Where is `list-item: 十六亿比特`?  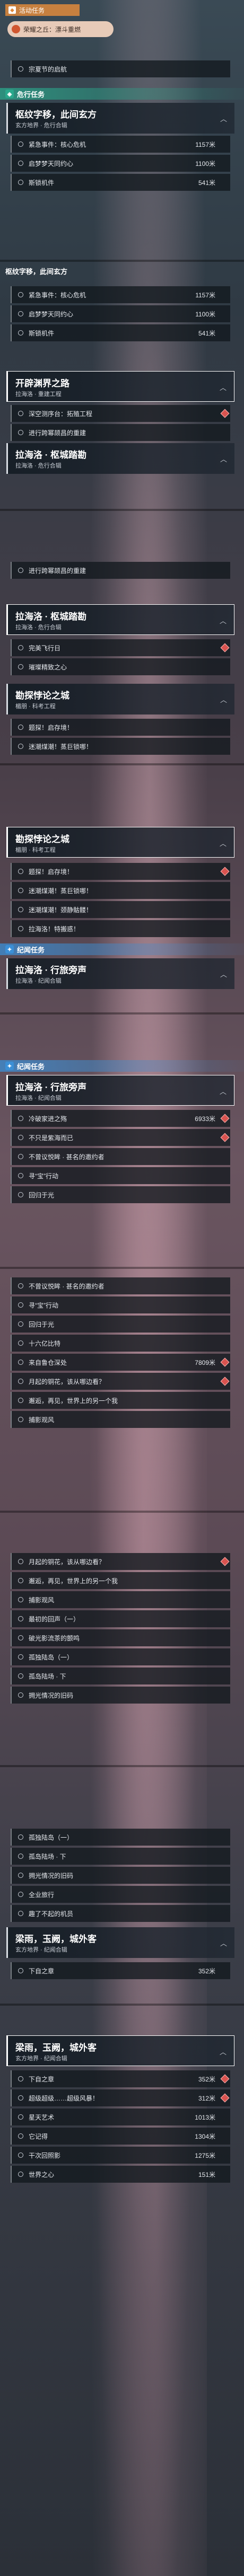
list-item: 十六亿比特 is located at coordinates (121, 1343).